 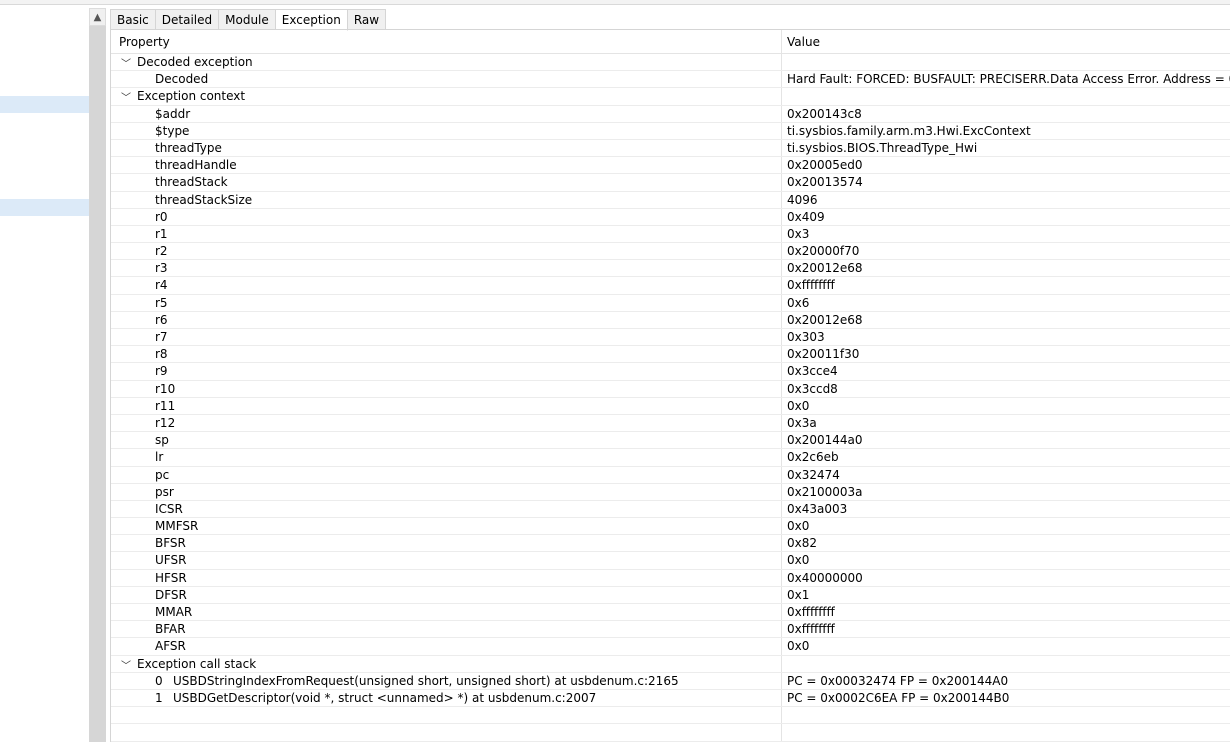 What do you see at coordinates (670, 149) in the screenshot?
I see `table-row: threadType ti.sysbios.BIOS.ThreadType_Hwi` at bounding box center [670, 149].